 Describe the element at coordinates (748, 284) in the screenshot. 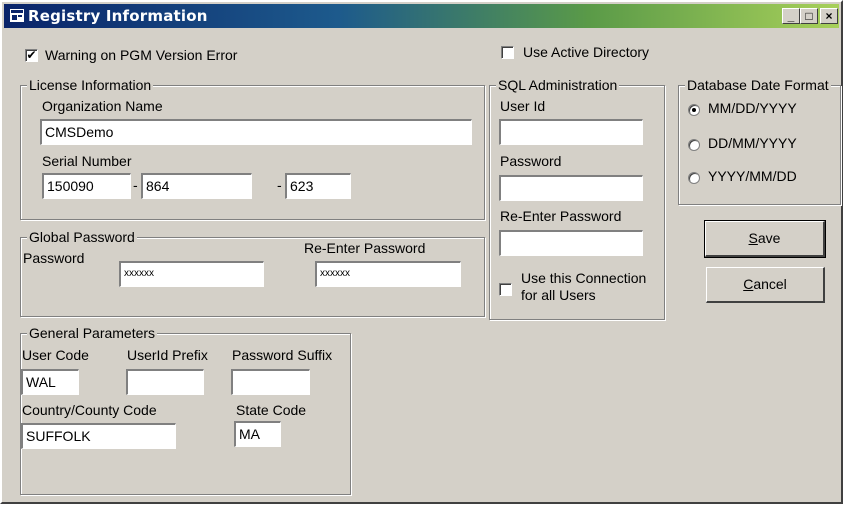

I see `cancel-mnemonic: C` at that location.